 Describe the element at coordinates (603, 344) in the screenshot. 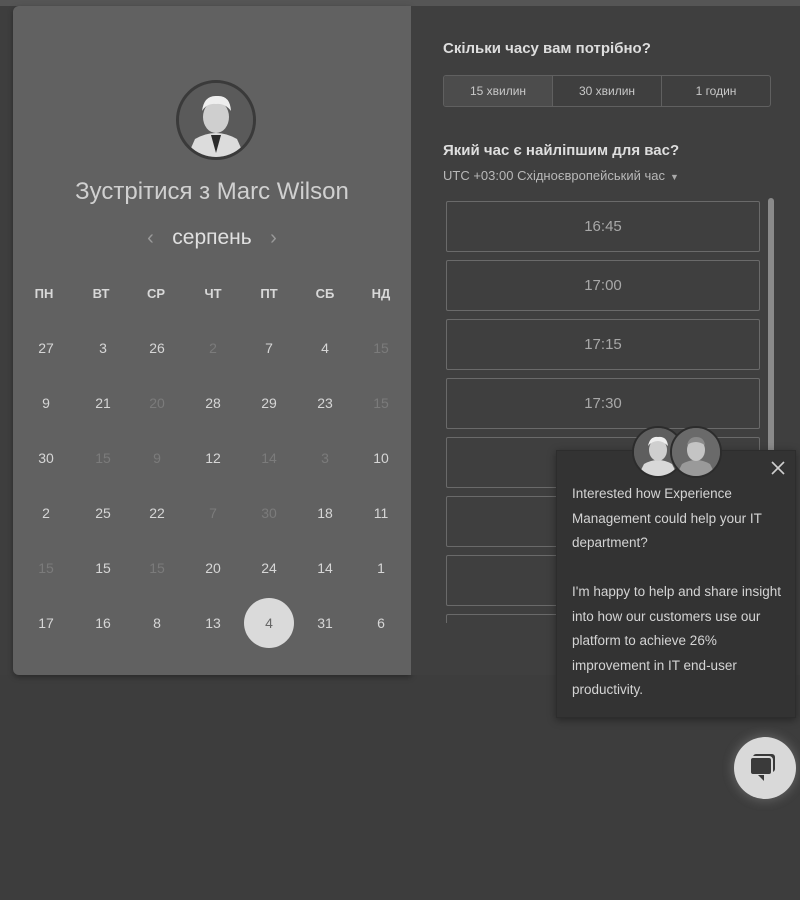

I see `time-slot-button: 17:15` at that location.